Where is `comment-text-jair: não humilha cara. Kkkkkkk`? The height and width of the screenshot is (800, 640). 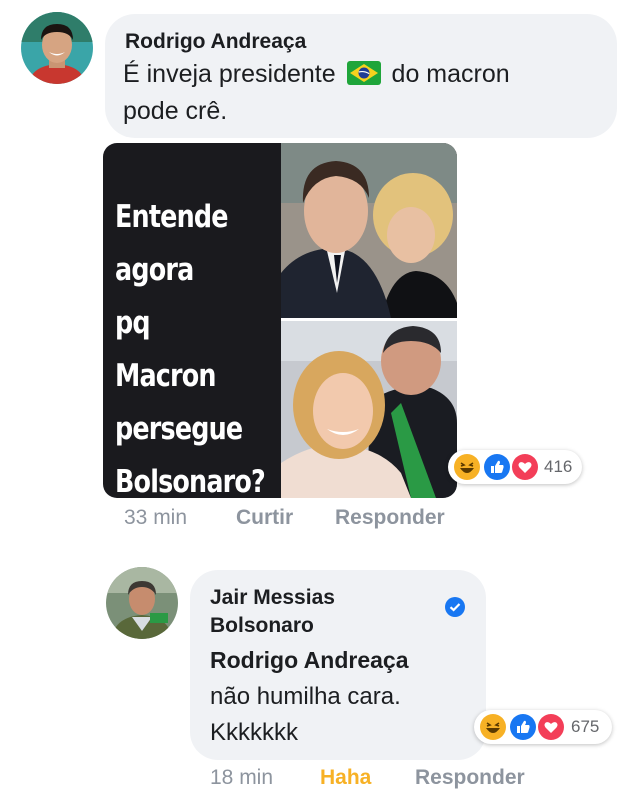
comment-text-jair: não humilha cara. Kkkkkkk is located at coordinates (305, 715).